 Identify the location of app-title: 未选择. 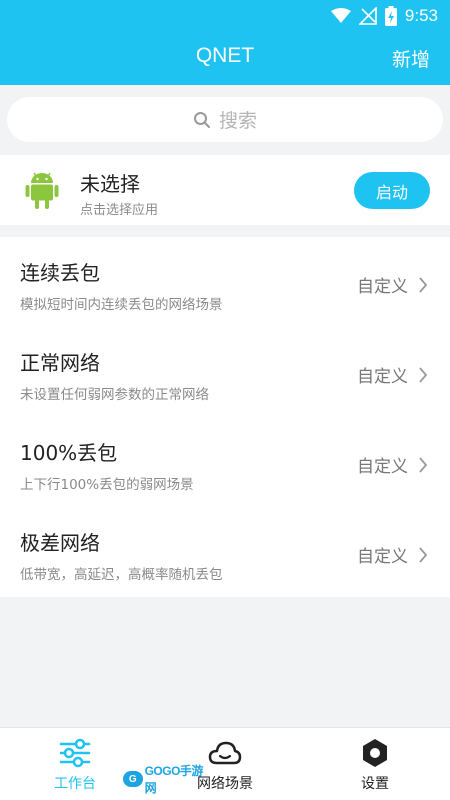
(110, 184).